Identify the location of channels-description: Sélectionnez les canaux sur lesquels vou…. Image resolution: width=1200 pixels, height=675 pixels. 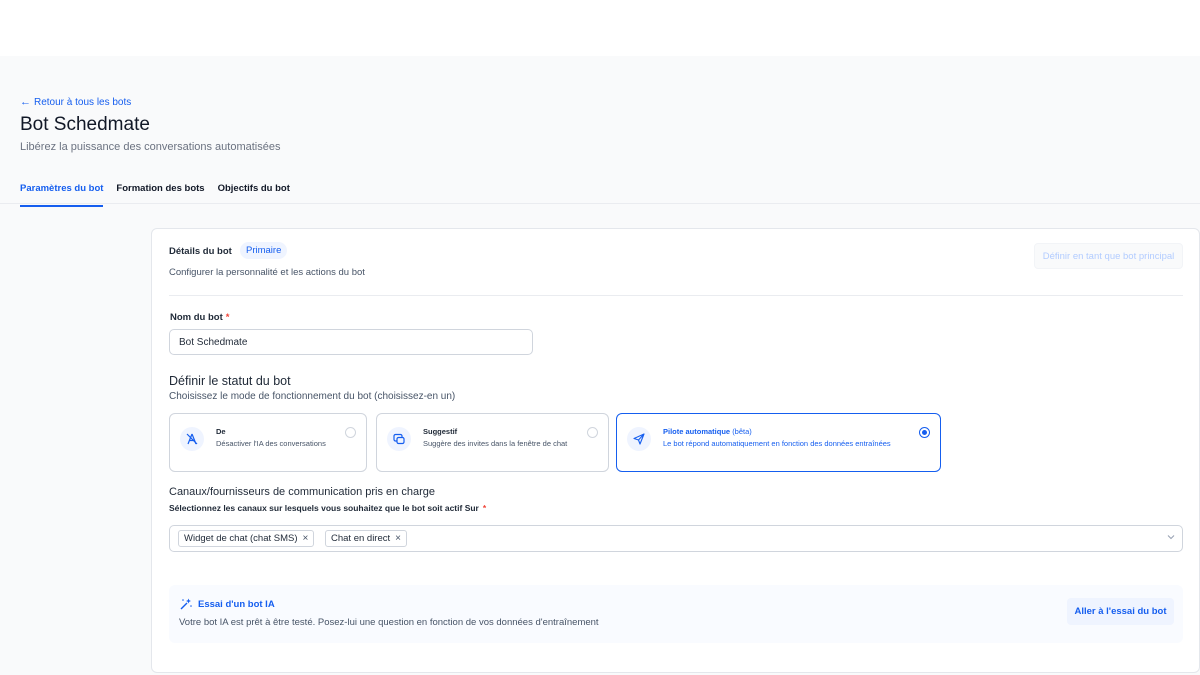
(327, 508).